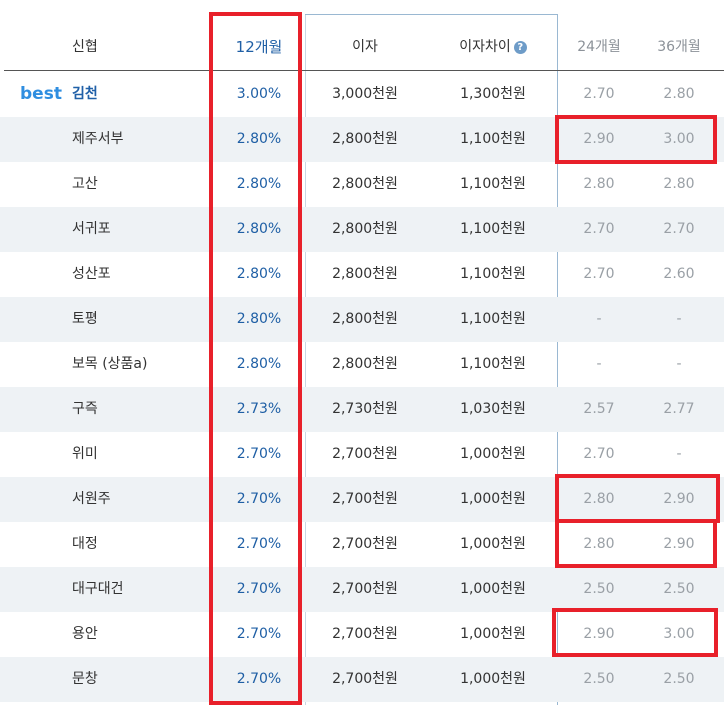 This screenshot has height=705, width=724. Describe the element at coordinates (85, 47) in the screenshot. I see `header-name: 신협` at that location.